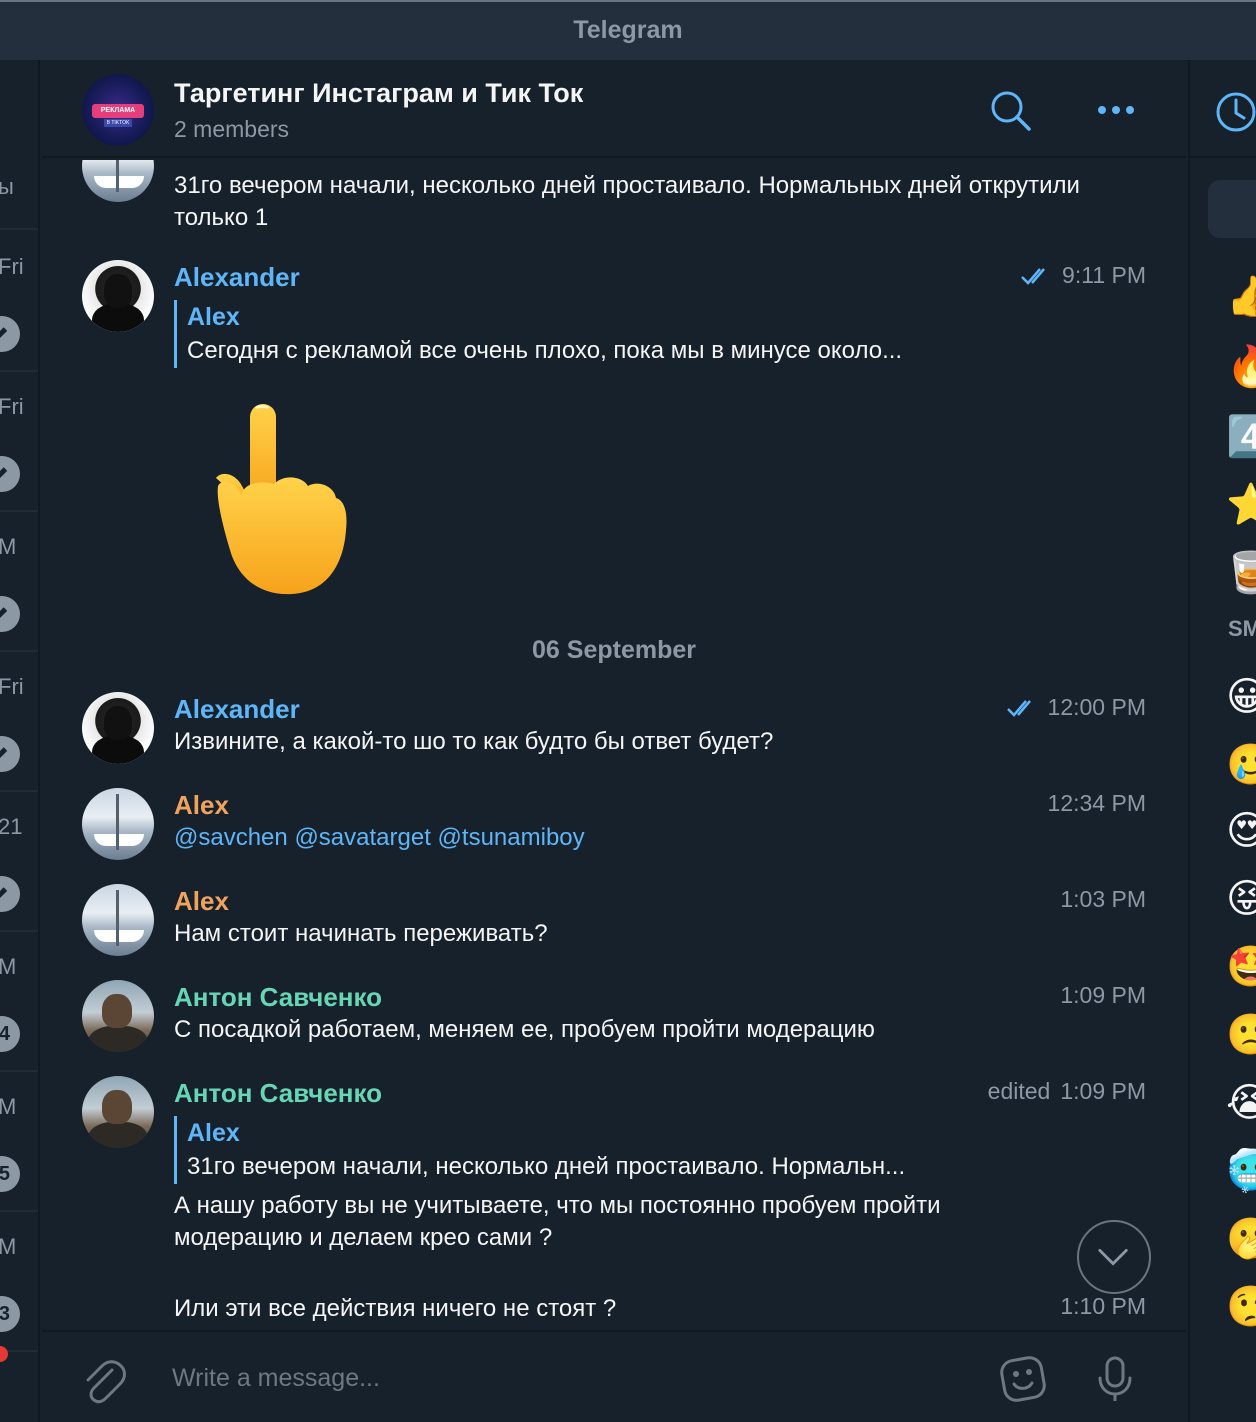  What do you see at coordinates (1222, 741) in the screenshot?
I see `emoji-panel: 👍 🔥 4️⃣ ⭐ 🥃 SM 😀 🥲 😍 😝 🤩 🙁 😭 🥶 🫢 🤥` at bounding box center [1222, 741].